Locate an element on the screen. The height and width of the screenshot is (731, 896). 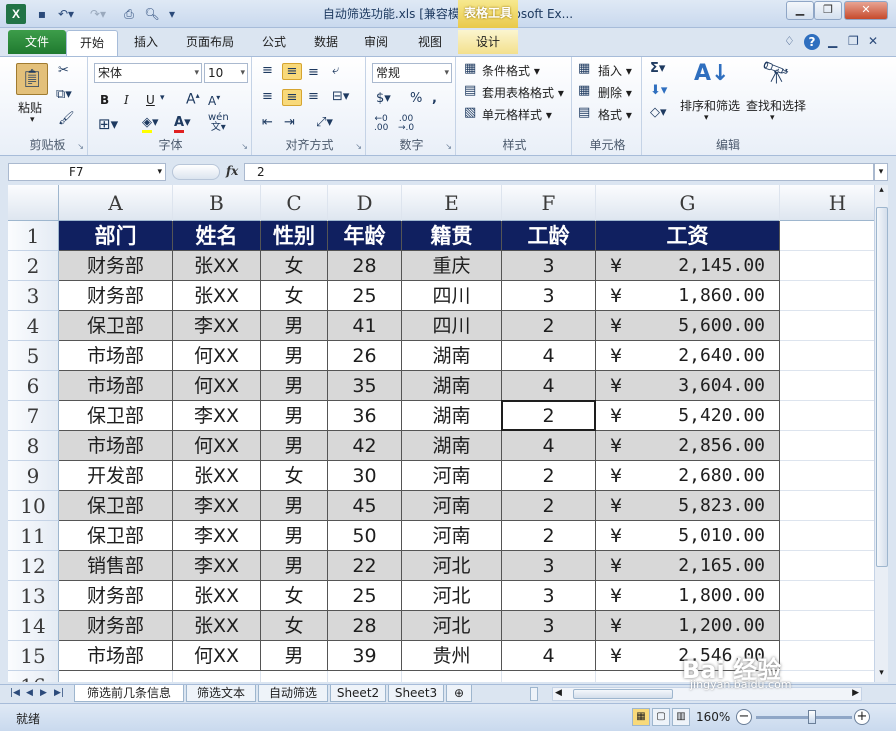
sheet-tab-2: 筛选文本 is located at coordinates (221, 693).